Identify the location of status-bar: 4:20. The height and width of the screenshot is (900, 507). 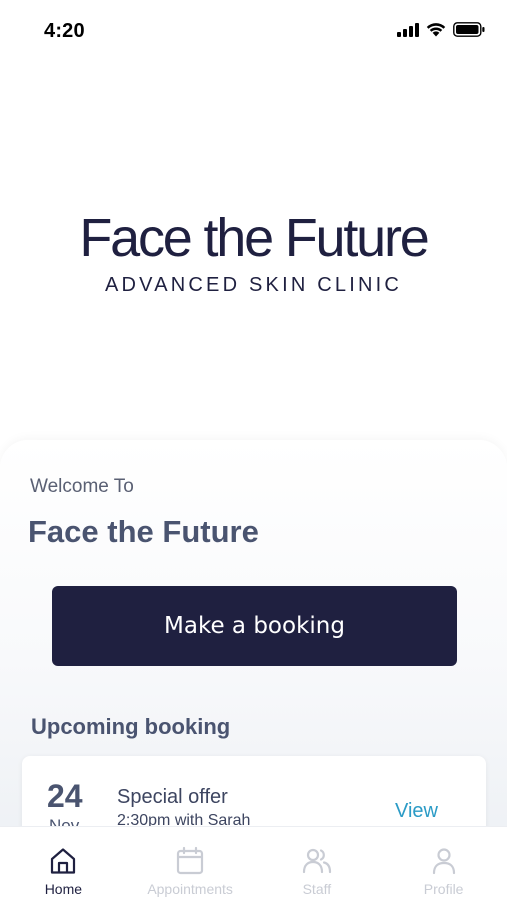
(253, 31).